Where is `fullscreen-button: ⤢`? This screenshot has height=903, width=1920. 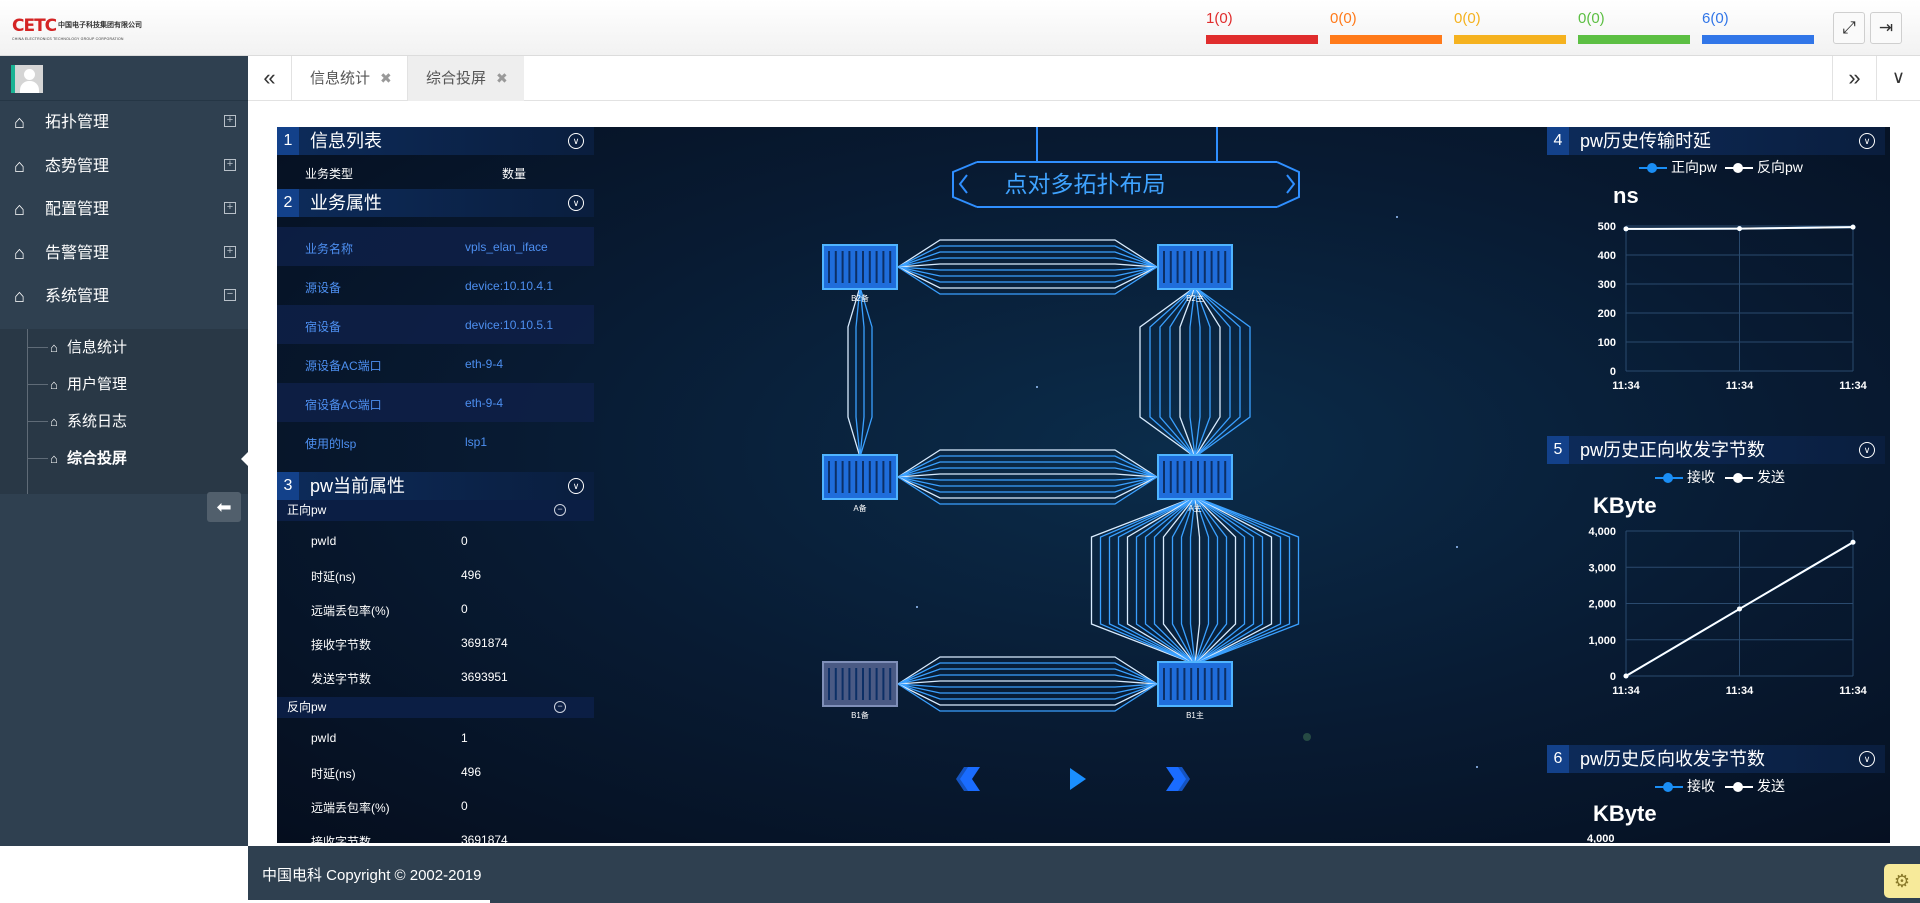 fullscreen-button: ⤢ is located at coordinates (1849, 28).